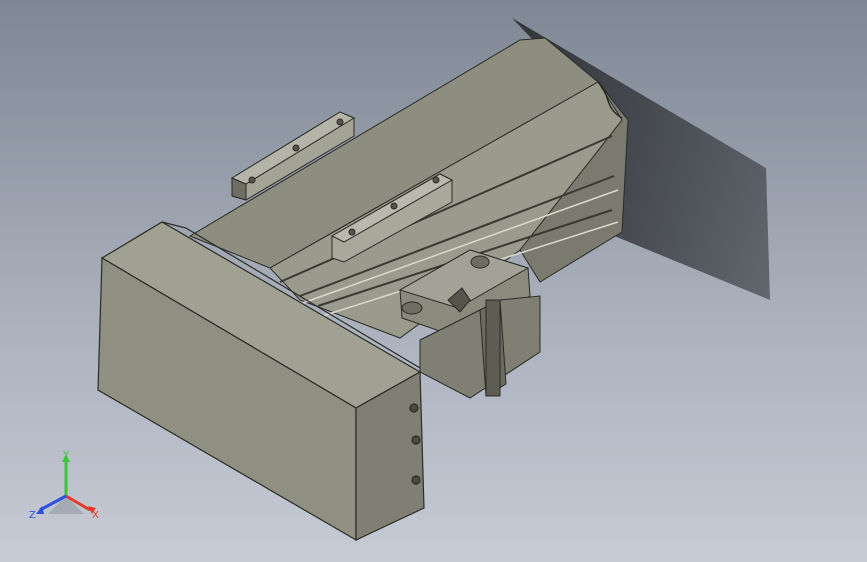  Describe the element at coordinates (66, 488) in the screenshot. I see `orientation-triad: Y X Z` at that location.